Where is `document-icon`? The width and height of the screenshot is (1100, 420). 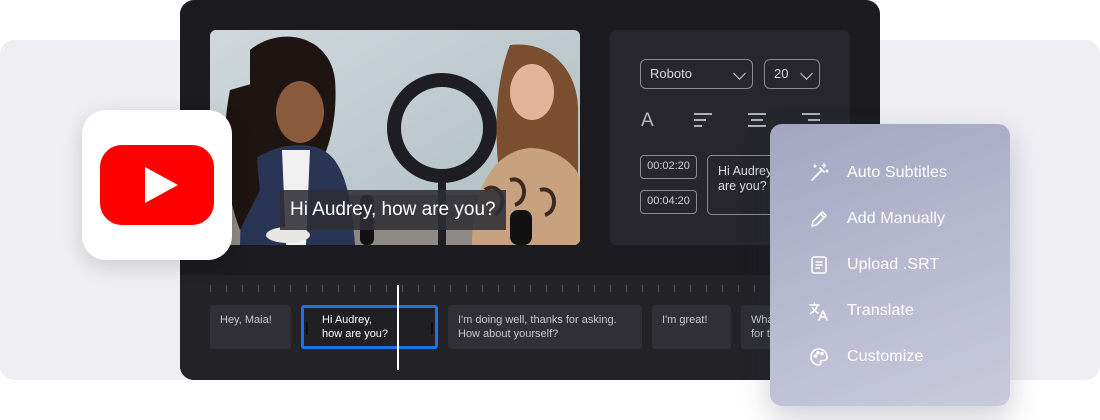
document-icon is located at coordinates (819, 265).